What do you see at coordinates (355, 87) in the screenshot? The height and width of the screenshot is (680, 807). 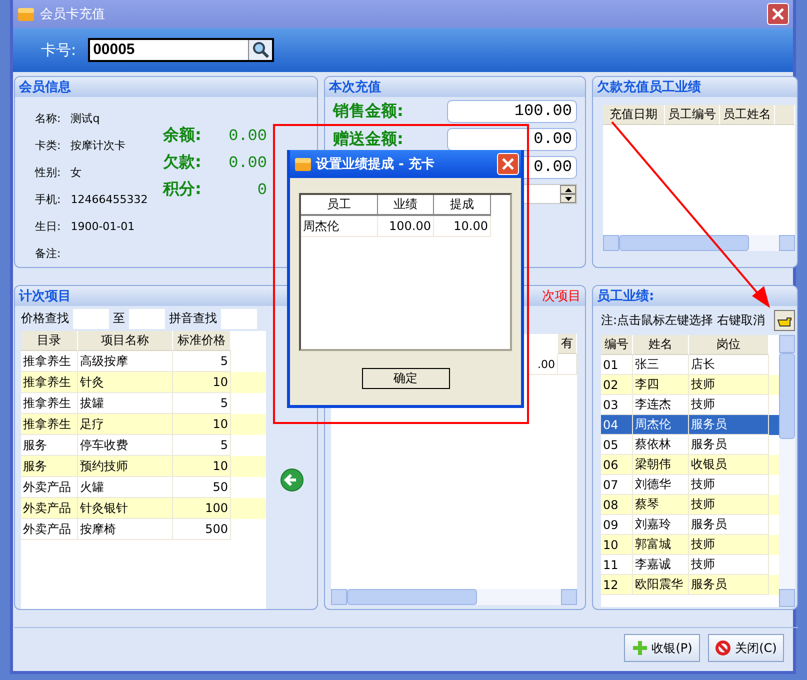 I see `panel-title: 本次充值` at bounding box center [355, 87].